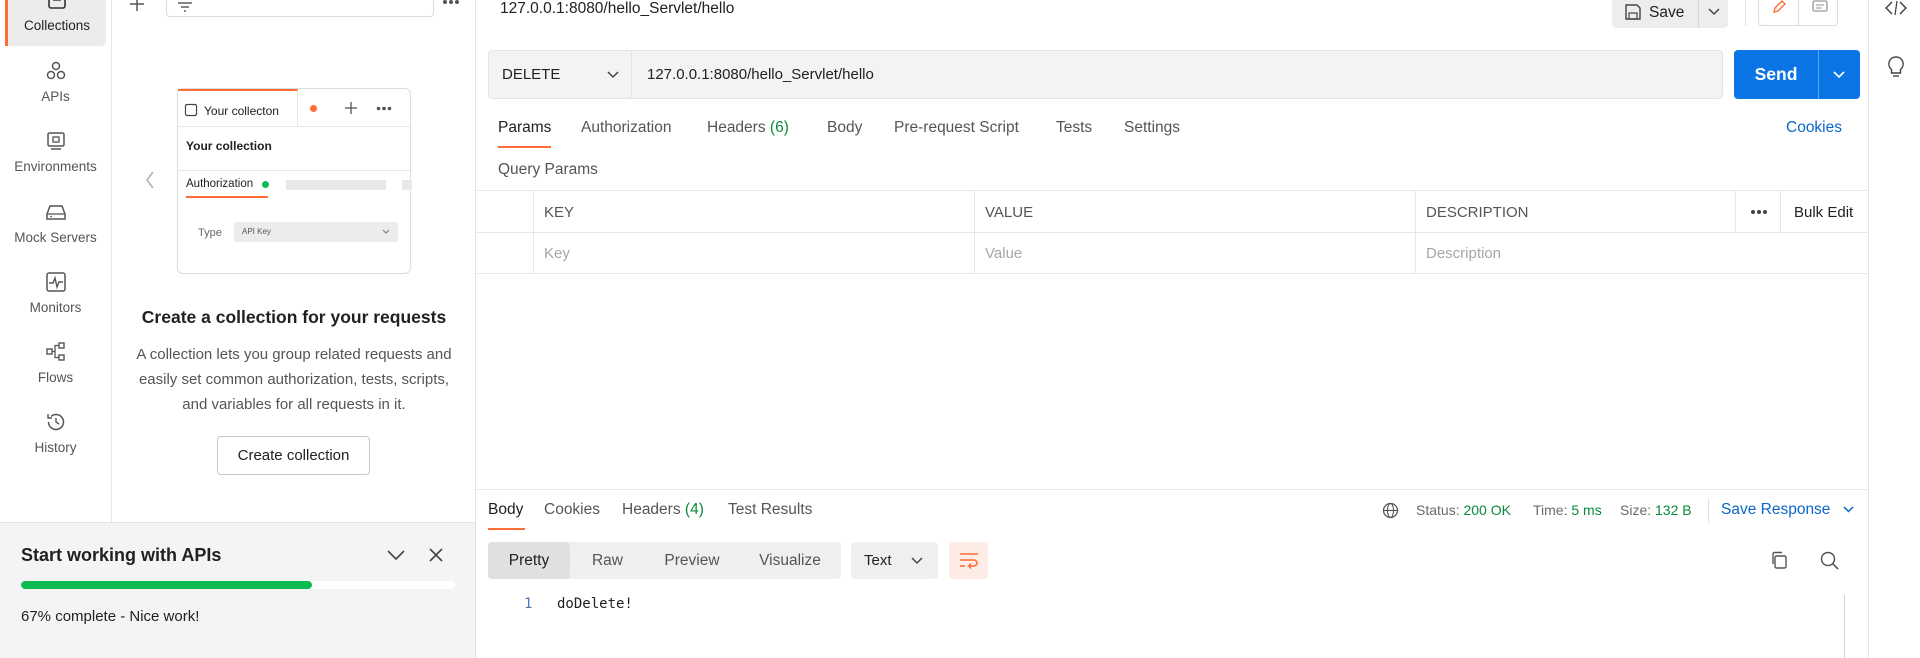 The image size is (1920, 658). I want to click on save-label: Save, so click(1667, 12).